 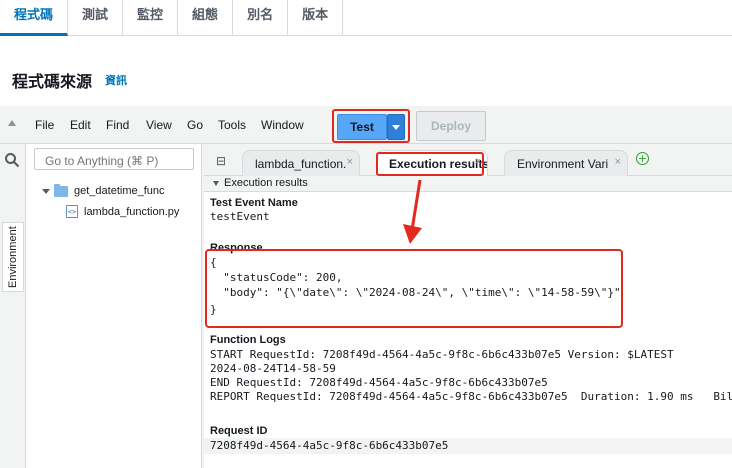 I want to click on tab-code: 程式碼, so click(x=34, y=18).